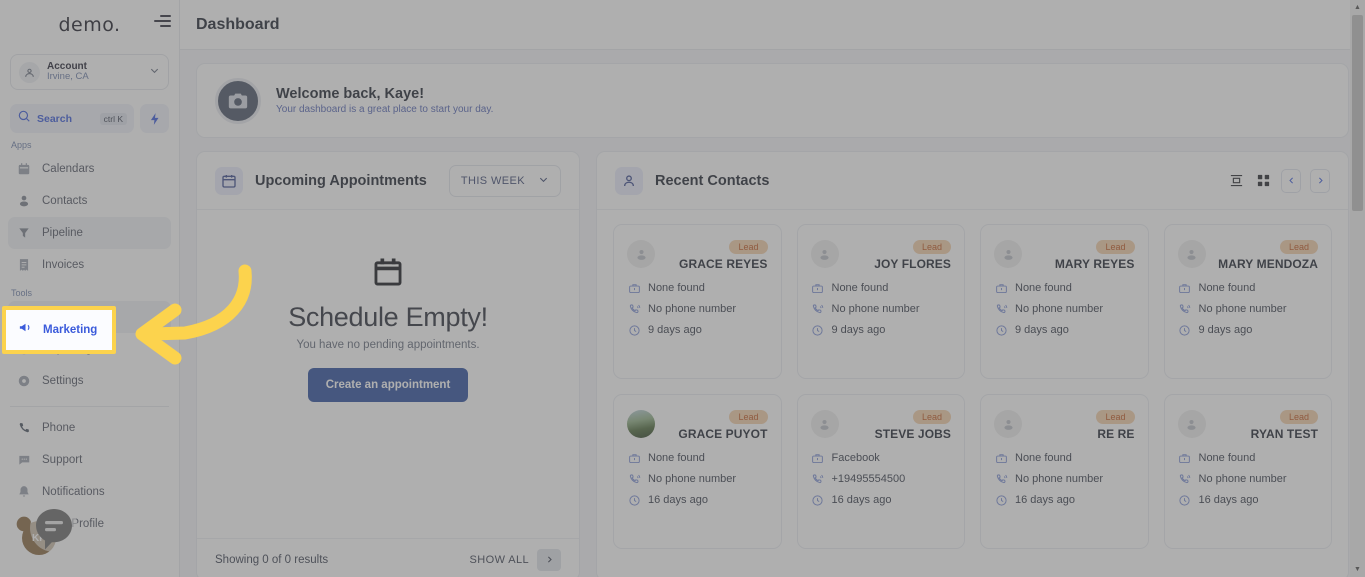 The image size is (1365, 577). What do you see at coordinates (723, 434) in the screenshot?
I see `contact-name: GRACE PUYOT` at bounding box center [723, 434].